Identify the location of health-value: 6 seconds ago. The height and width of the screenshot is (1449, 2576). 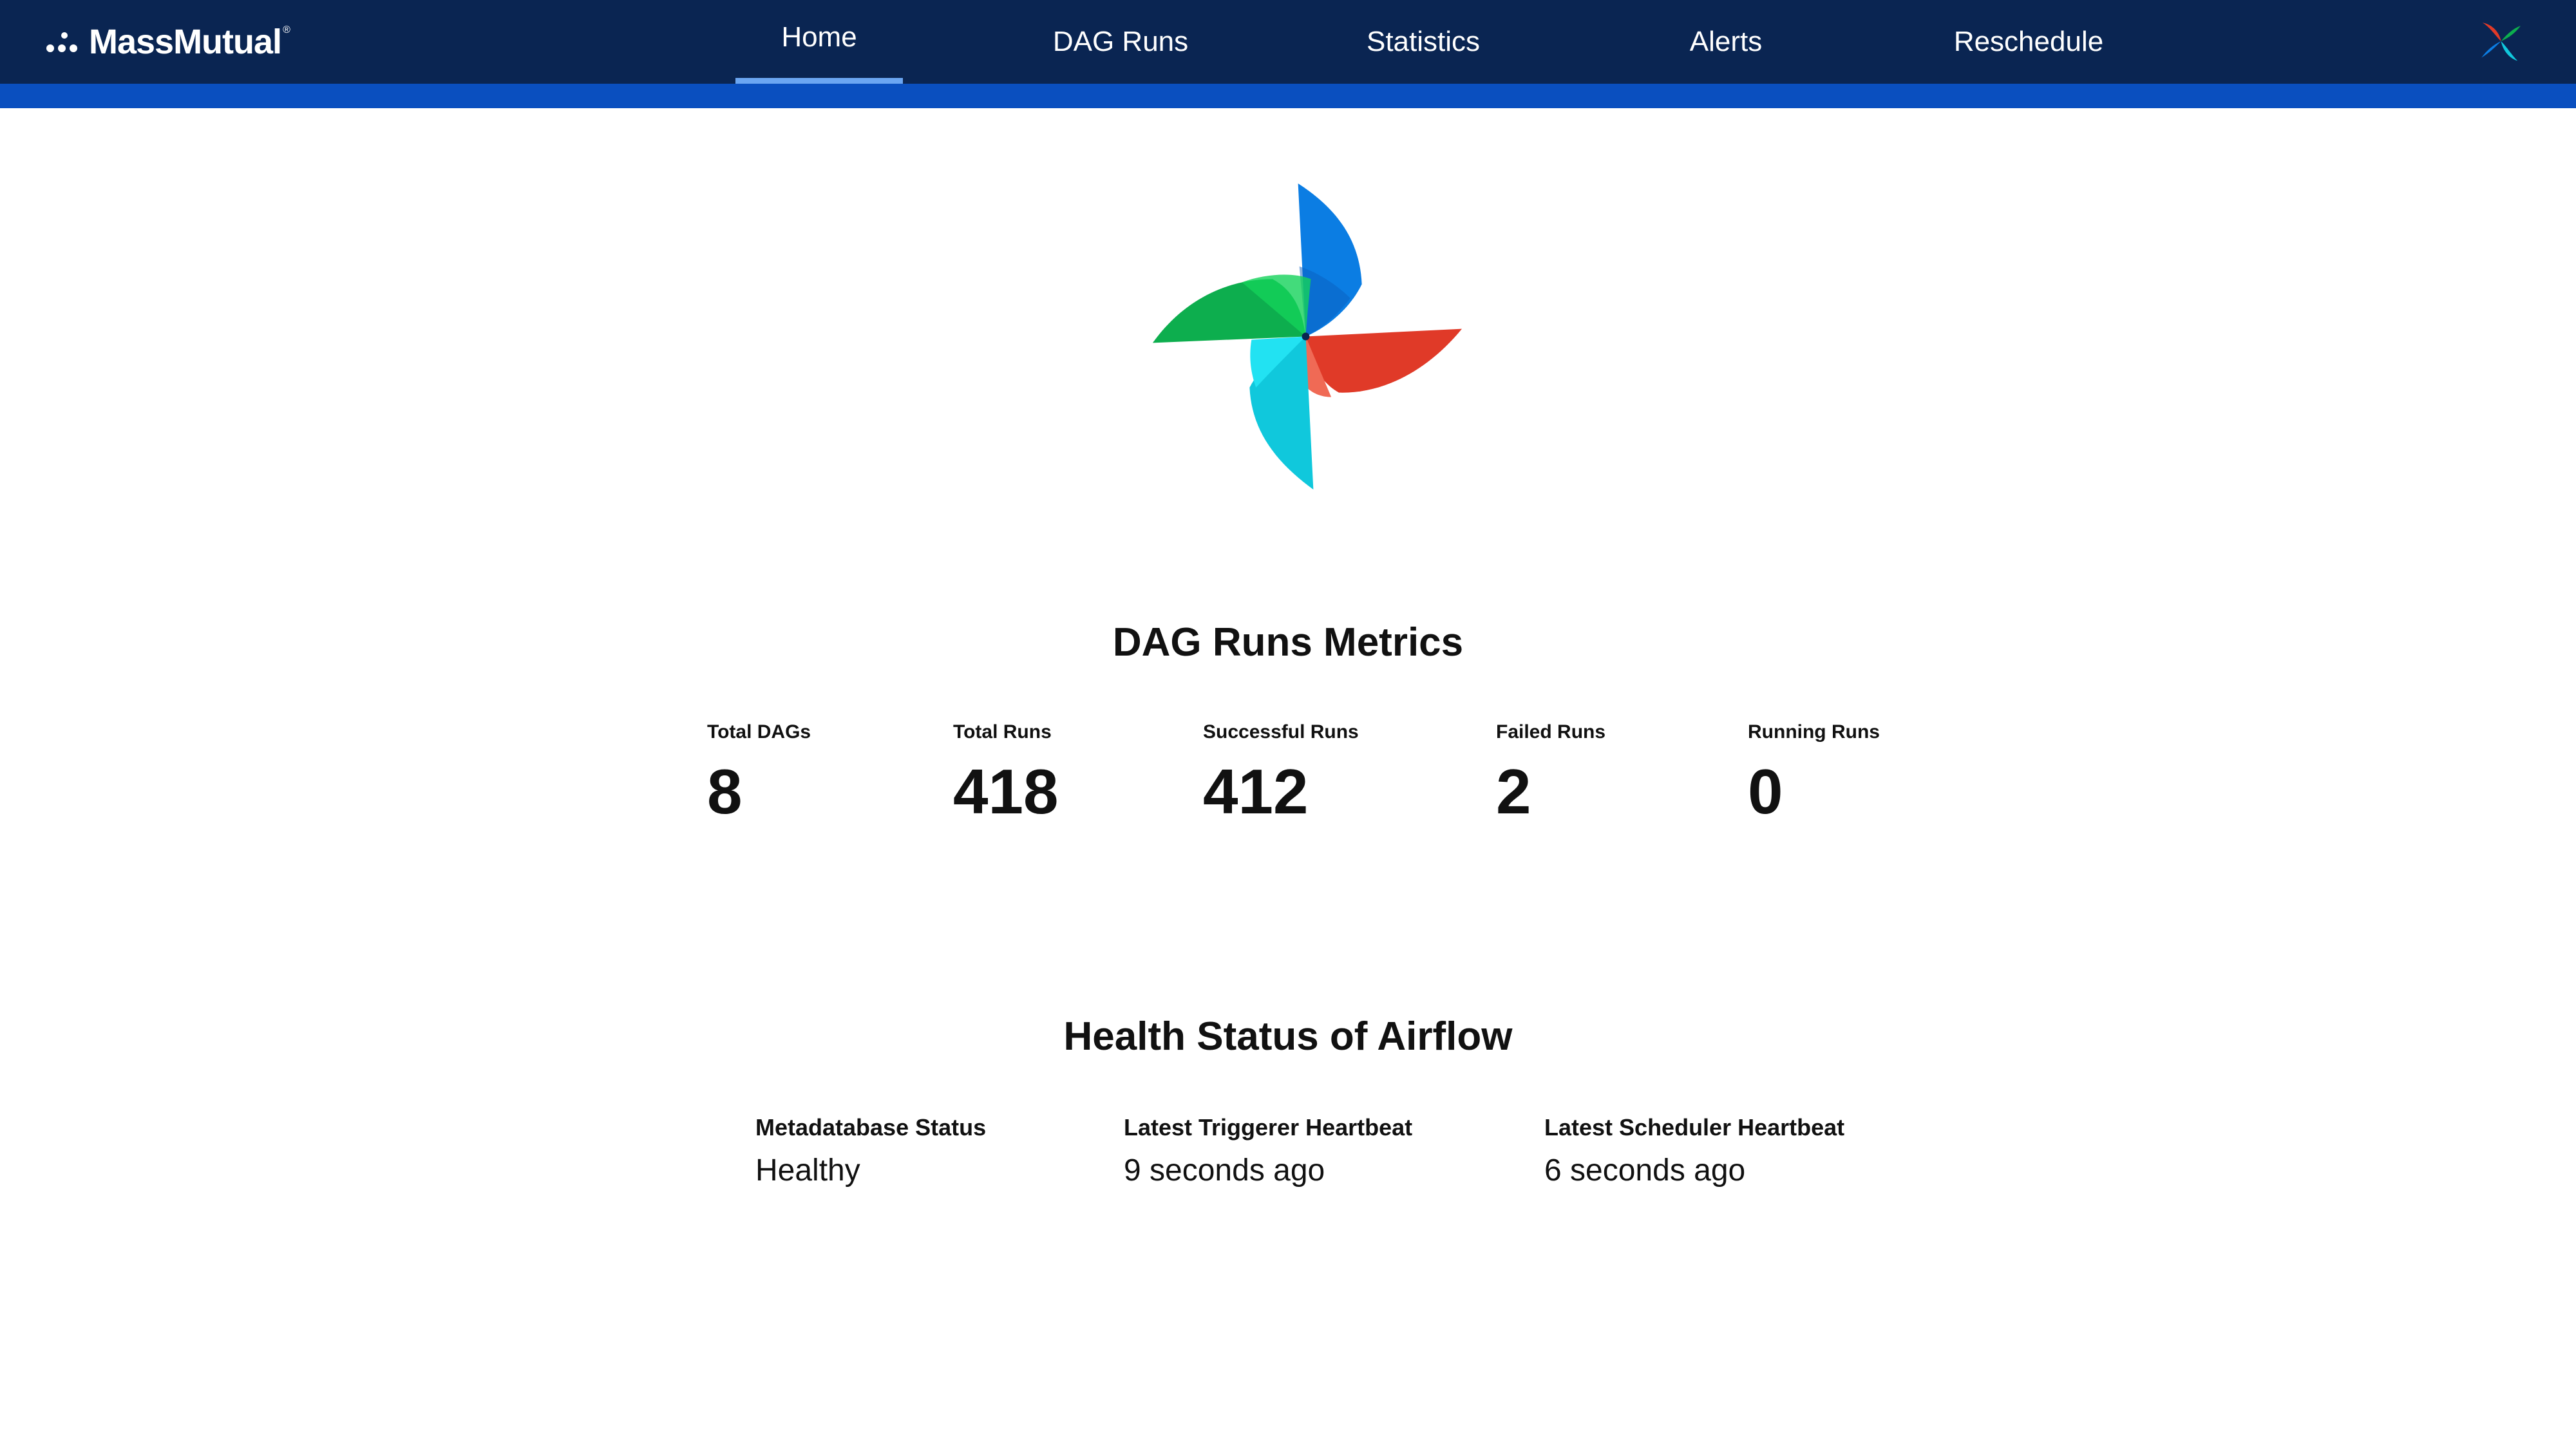
(1645, 1170).